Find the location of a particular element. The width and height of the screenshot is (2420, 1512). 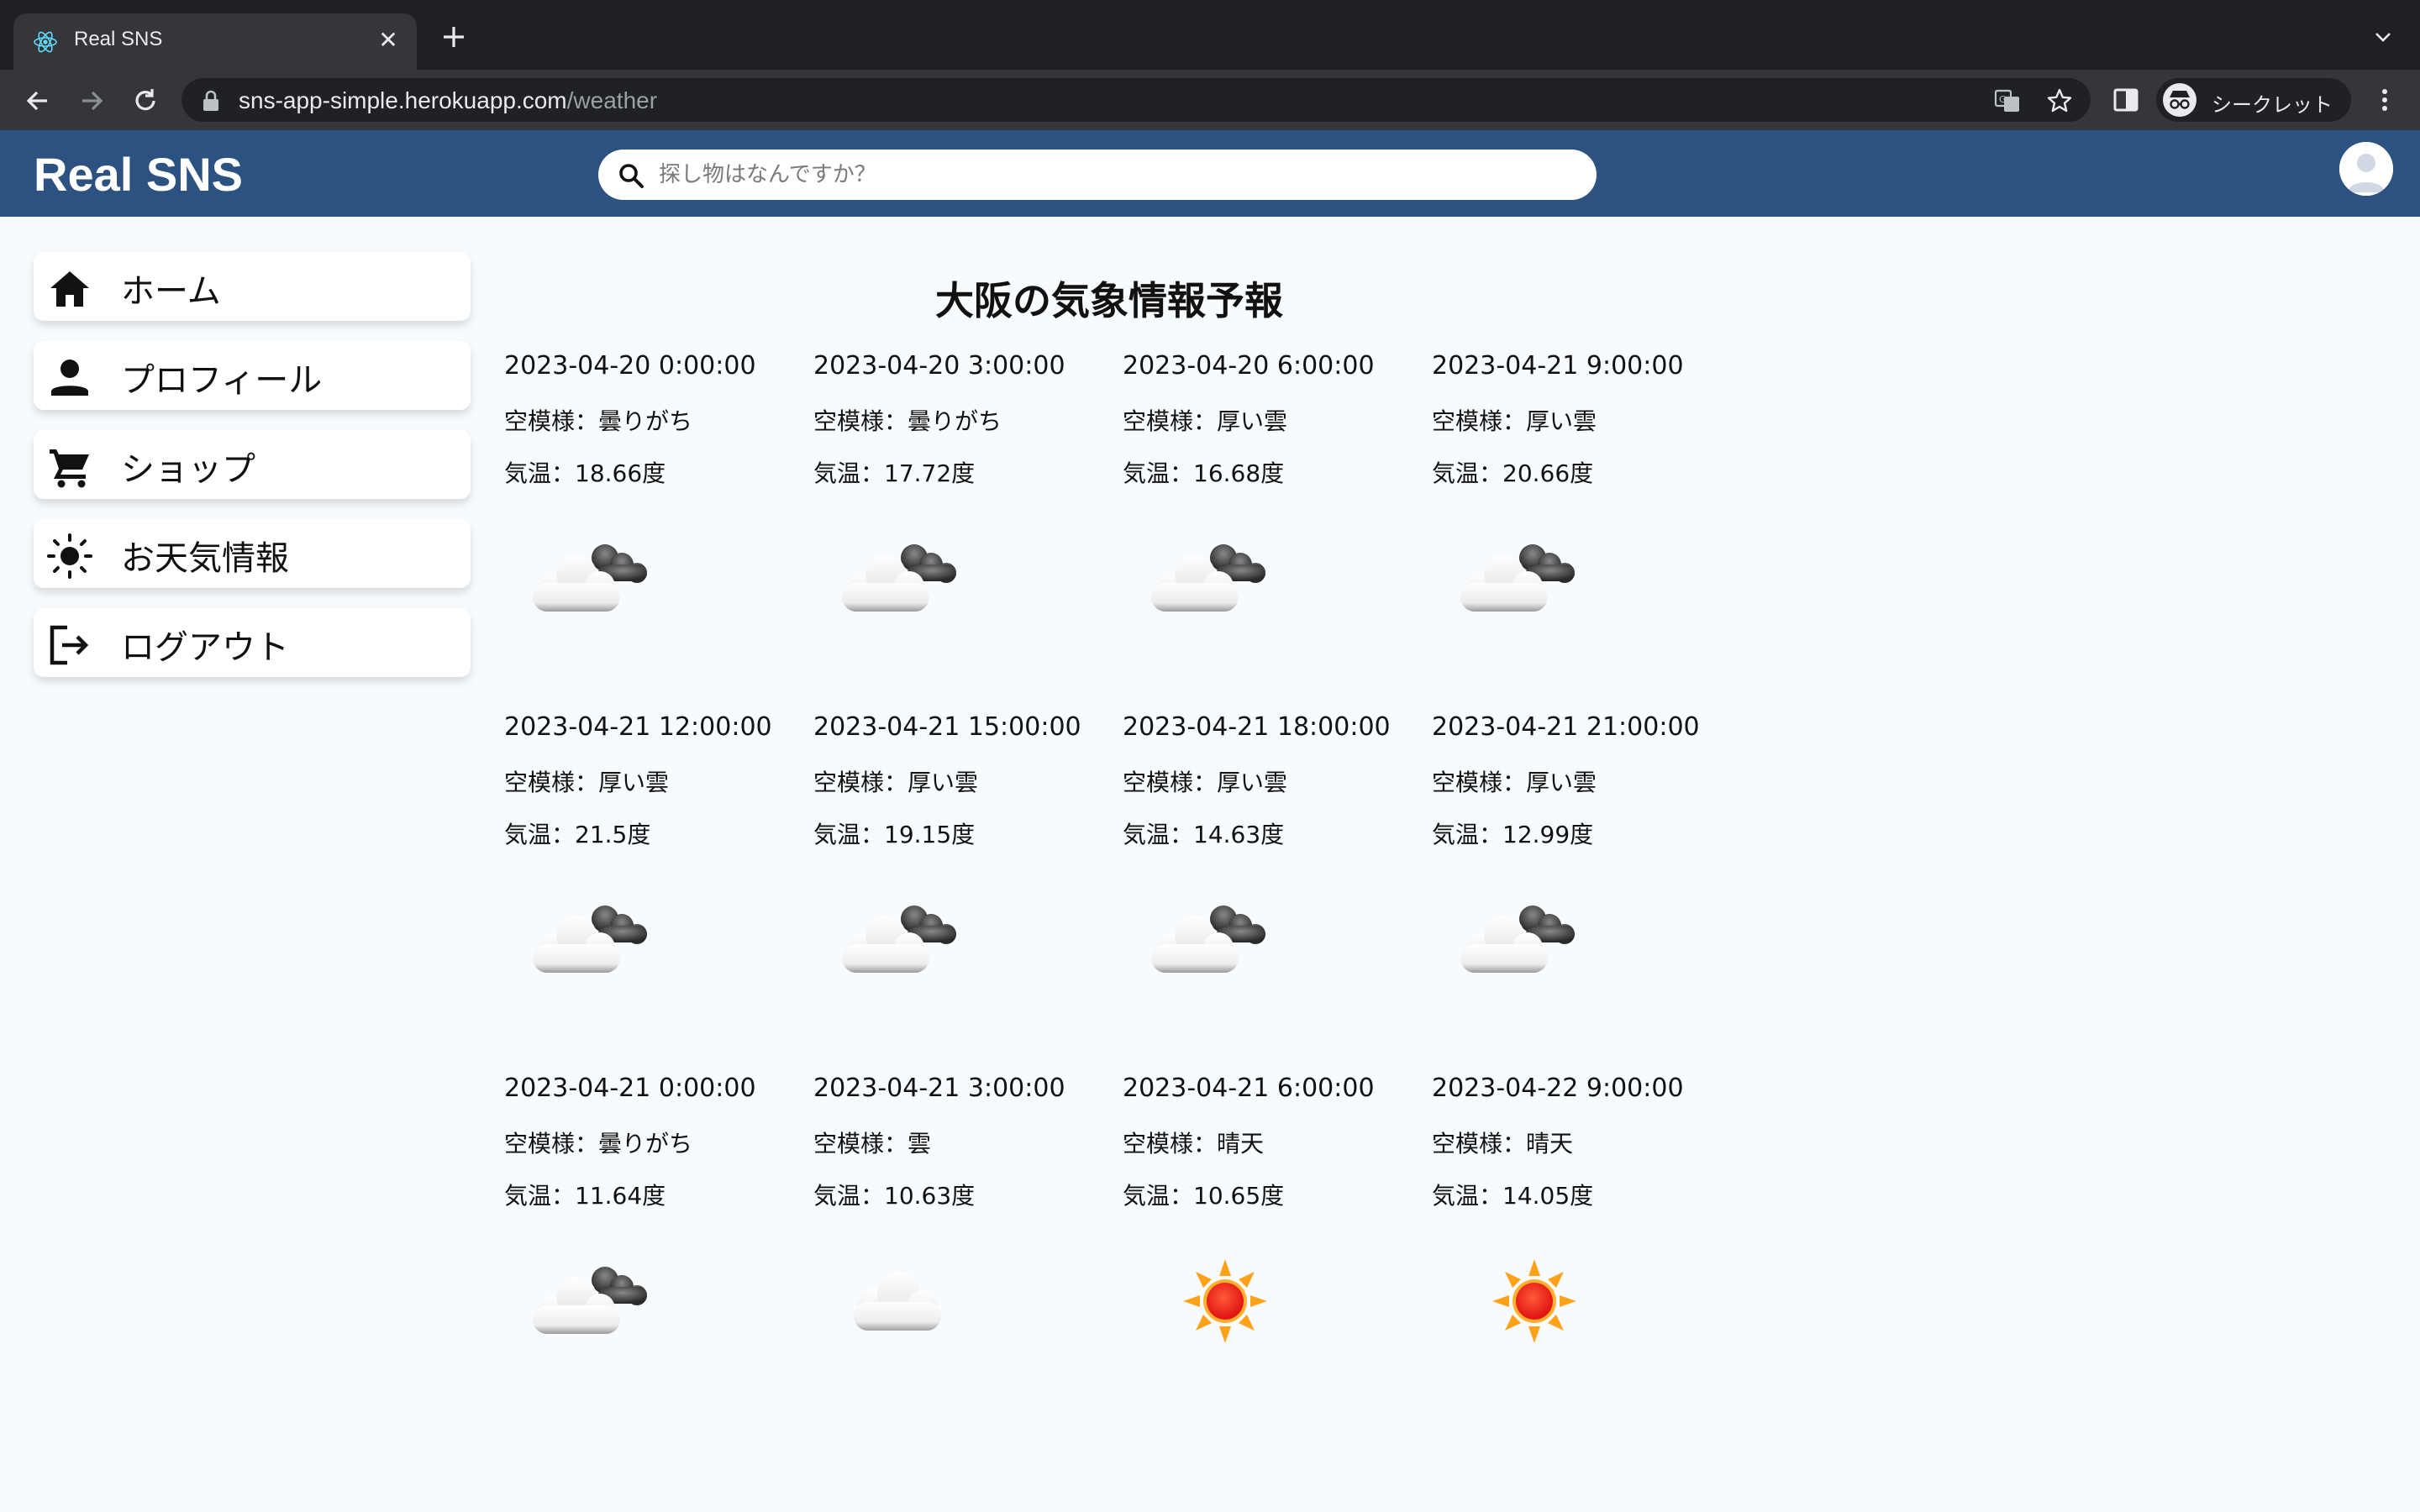

sidebar: ホーム プロフィール ショップ お天気情報 ログアウト is located at coordinates (253, 474).